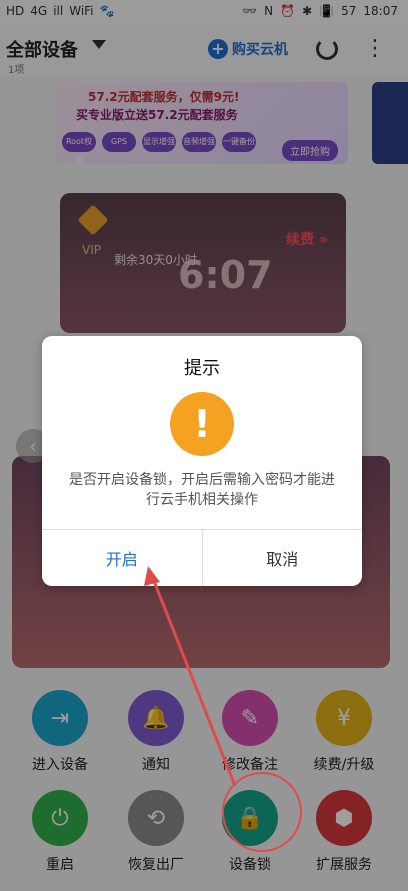 The width and height of the screenshot is (408, 891). Describe the element at coordinates (122, 558) in the screenshot. I see `enable-button: 开启` at that location.